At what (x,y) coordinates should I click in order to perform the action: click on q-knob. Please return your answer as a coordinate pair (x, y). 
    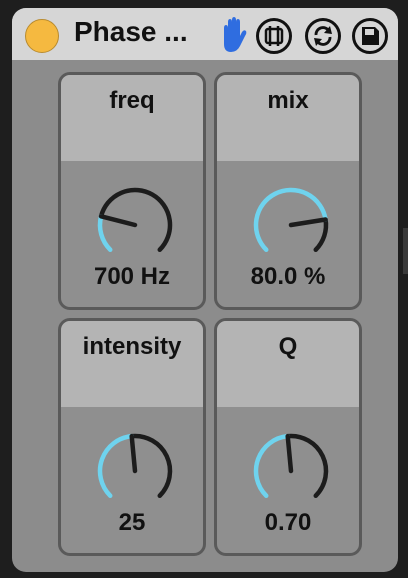
    Looking at the image, I should click on (291, 471).